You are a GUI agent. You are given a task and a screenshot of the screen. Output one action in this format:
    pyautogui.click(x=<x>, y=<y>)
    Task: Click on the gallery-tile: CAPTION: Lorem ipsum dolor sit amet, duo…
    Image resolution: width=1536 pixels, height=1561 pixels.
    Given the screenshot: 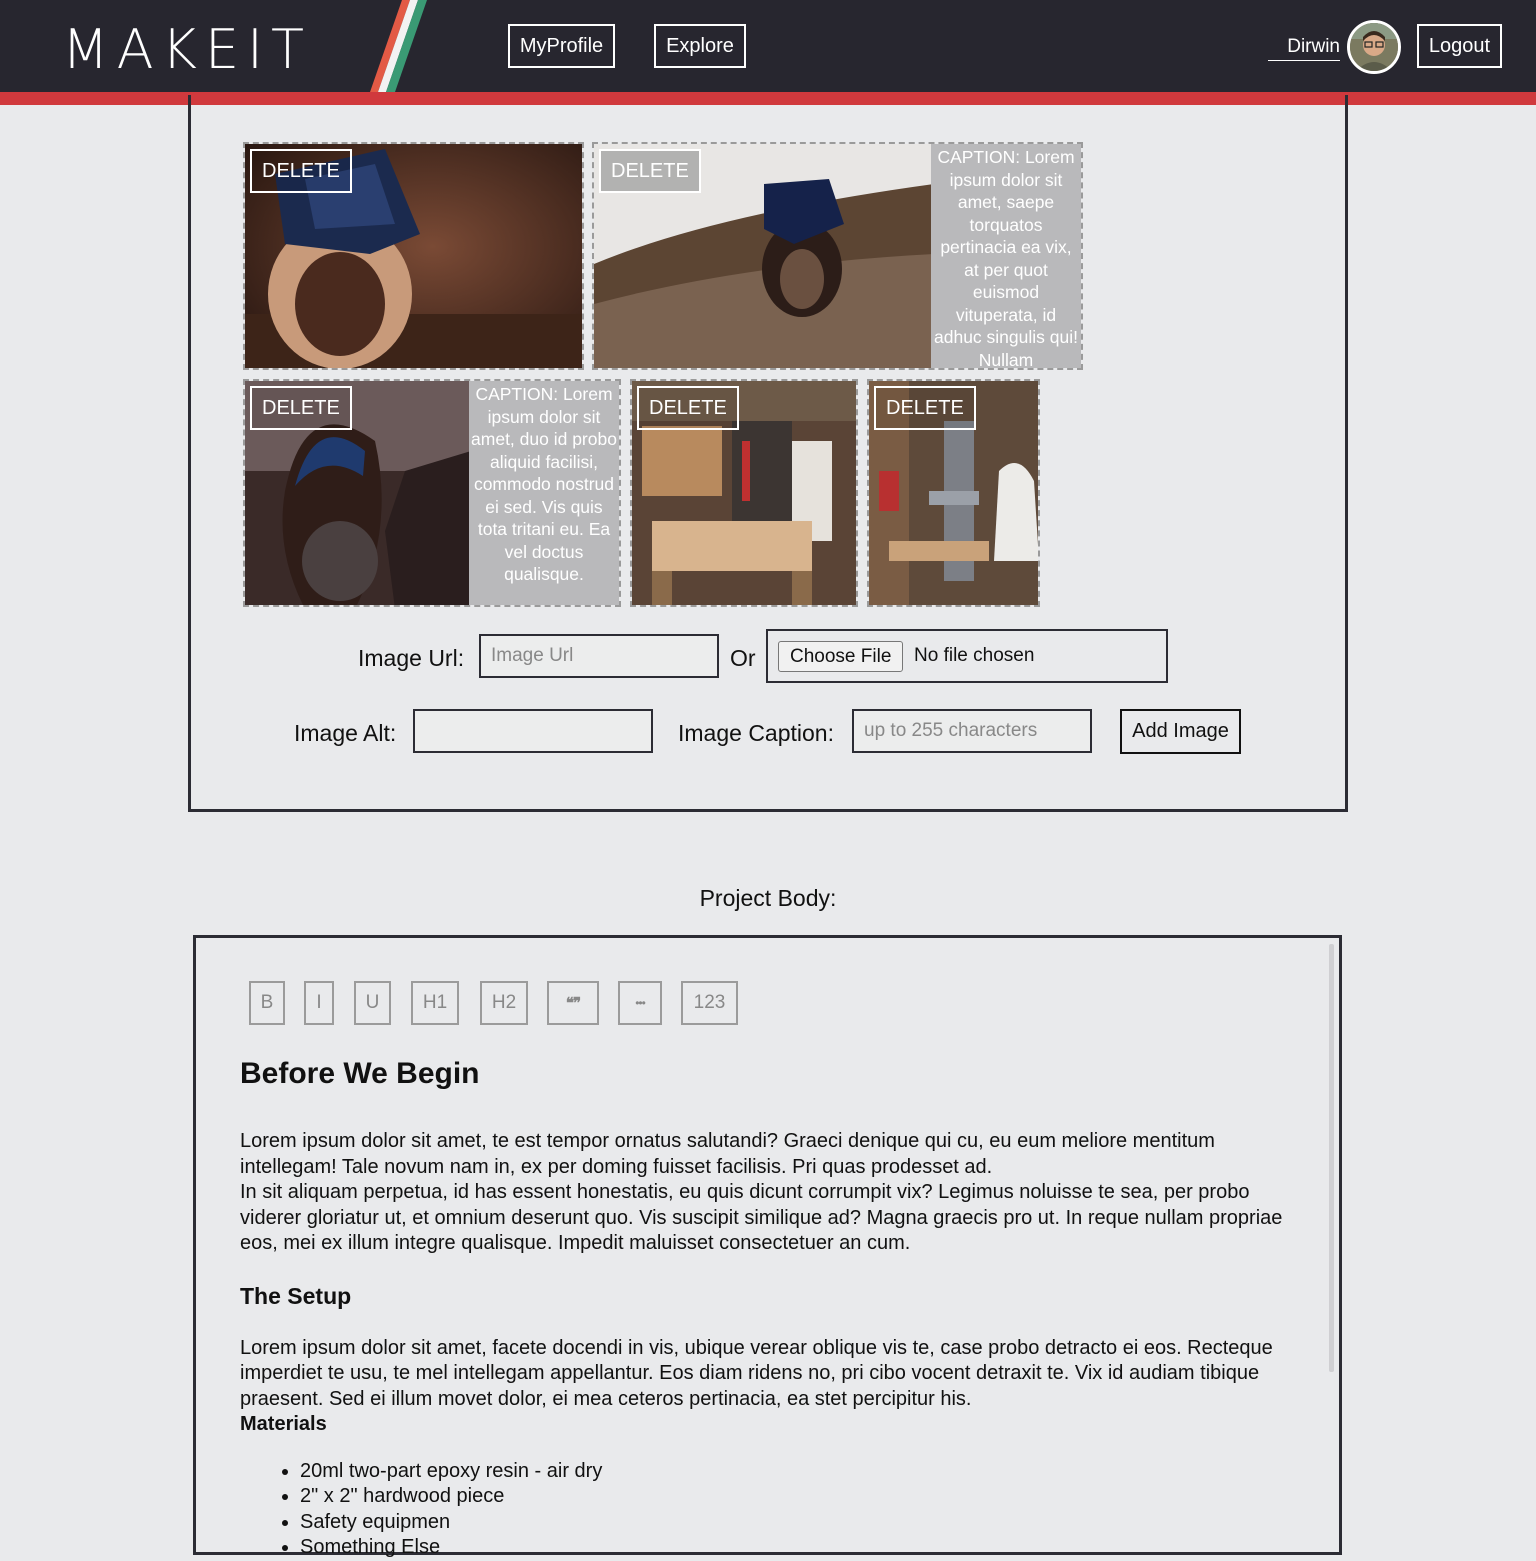 What is the action you would take?
    pyautogui.click(x=432, y=493)
    